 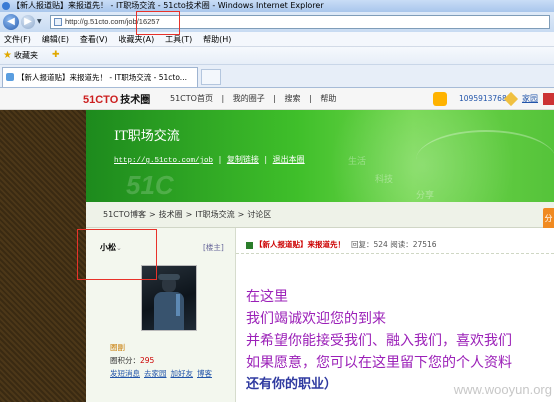 What do you see at coordinates (147, 136) in the screenshot?
I see `circle-title: IT职场交流` at bounding box center [147, 136].